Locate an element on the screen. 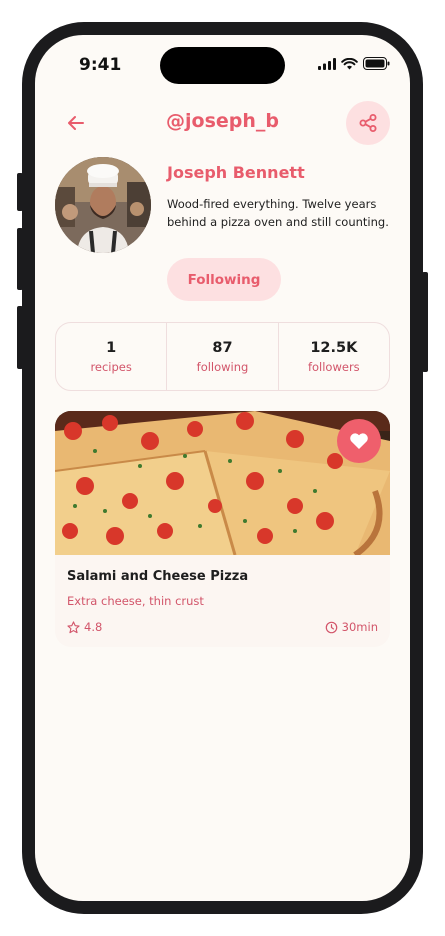 The width and height of the screenshot is (445, 936). share-icon is located at coordinates (368, 123).